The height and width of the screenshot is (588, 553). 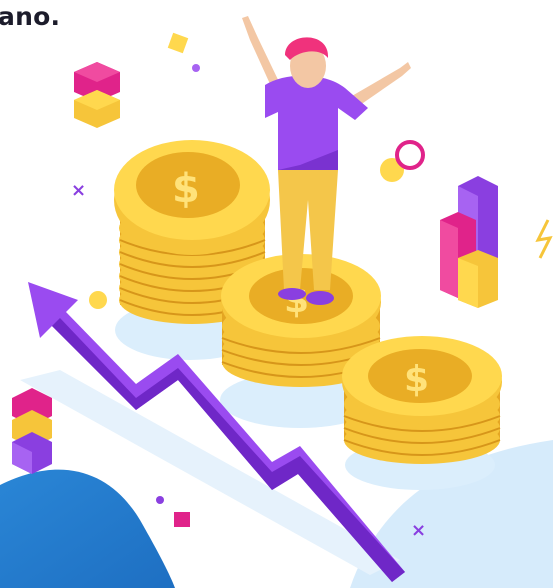 What do you see at coordinates (178, 43) in the screenshot?
I see `gold-diamond-decoration` at bounding box center [178, 43].